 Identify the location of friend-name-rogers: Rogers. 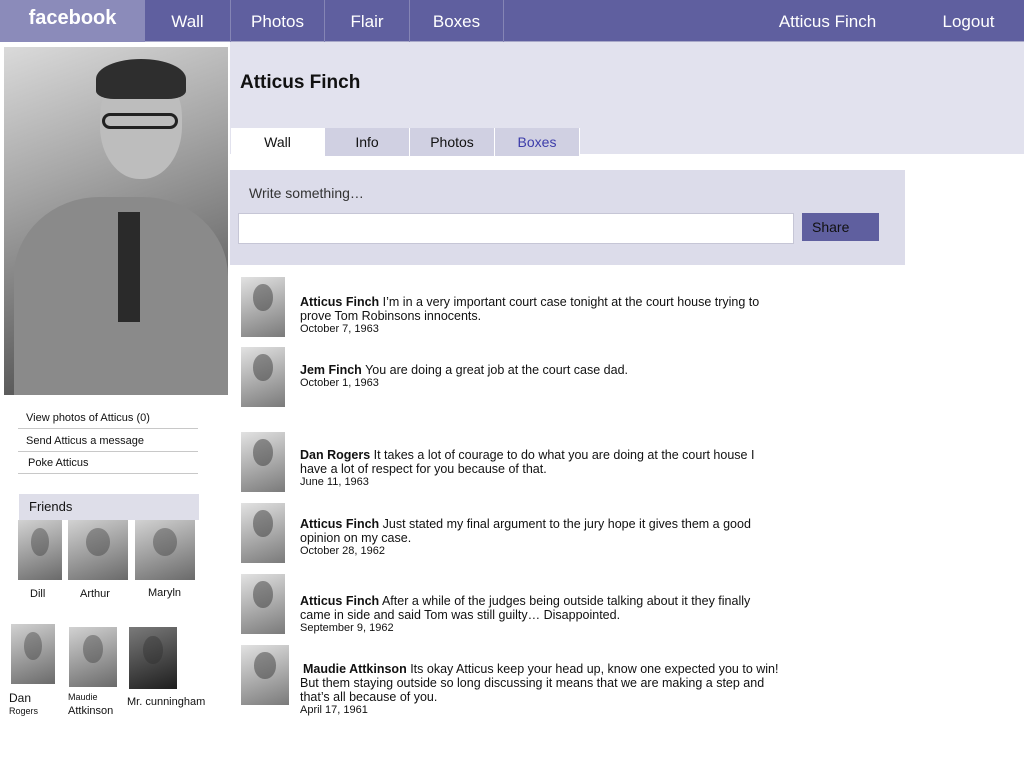
(23, 711).